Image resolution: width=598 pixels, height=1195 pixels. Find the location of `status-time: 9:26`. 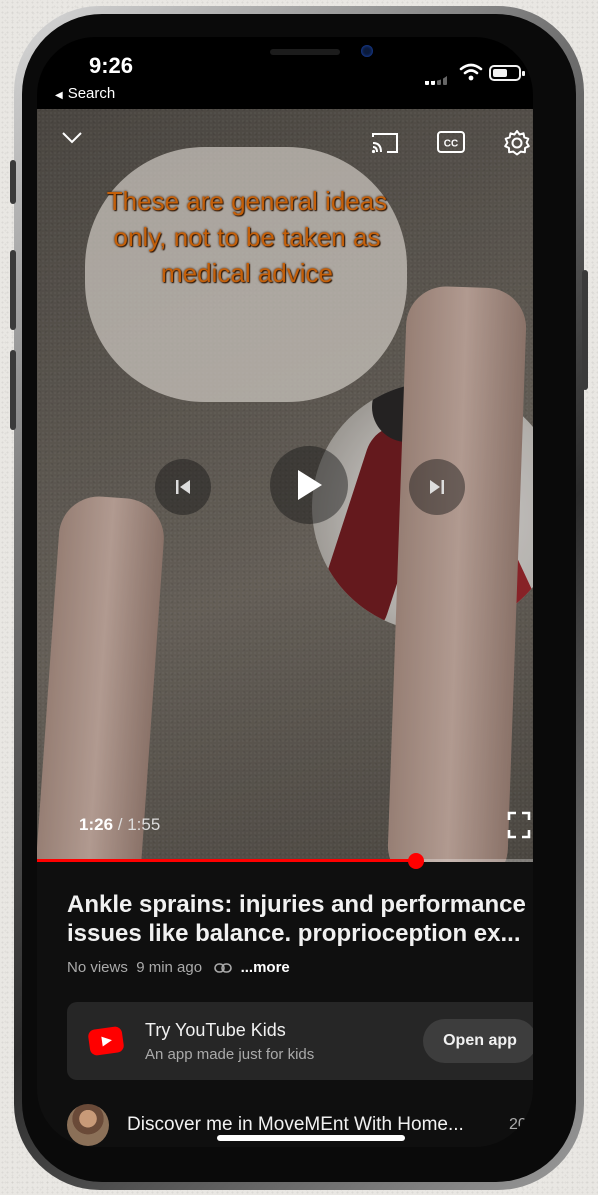

status-time: 9:26 is located at coordinates (111, 65).